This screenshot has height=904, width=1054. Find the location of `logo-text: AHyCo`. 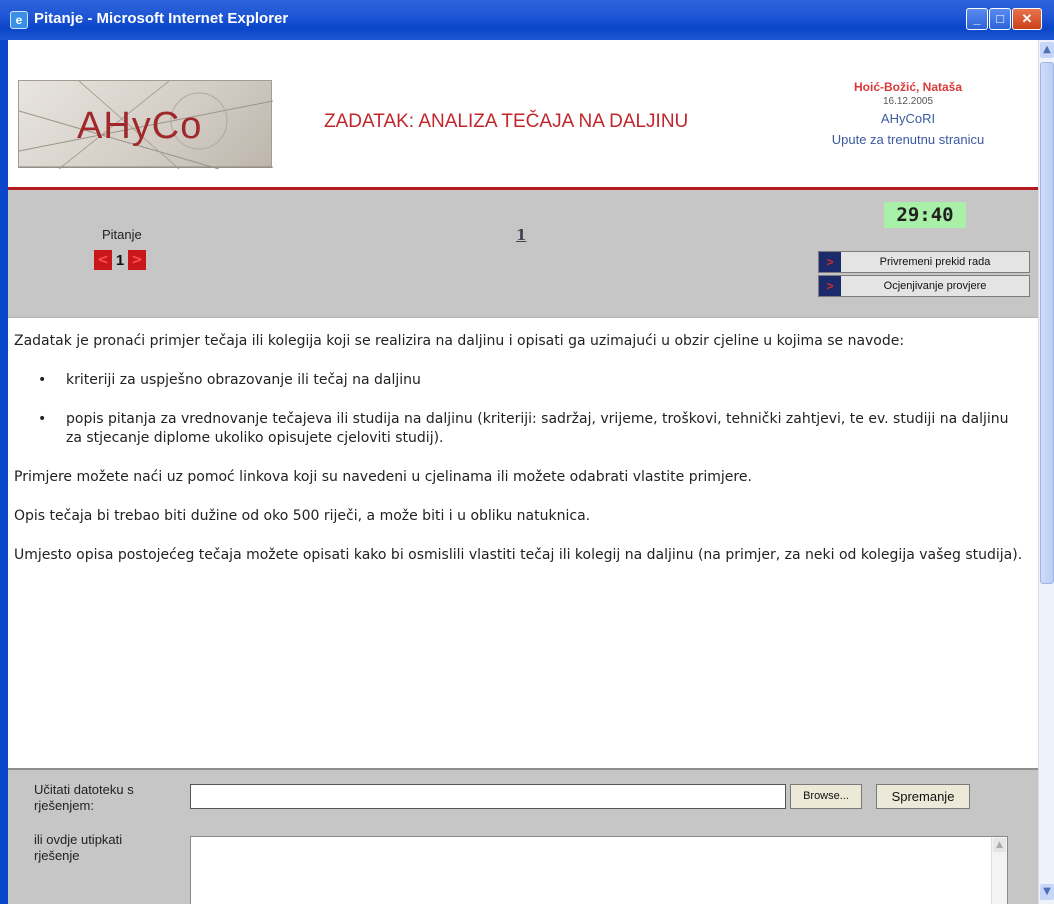

logo-text: AHyCo is located at coordinates (140, 126).